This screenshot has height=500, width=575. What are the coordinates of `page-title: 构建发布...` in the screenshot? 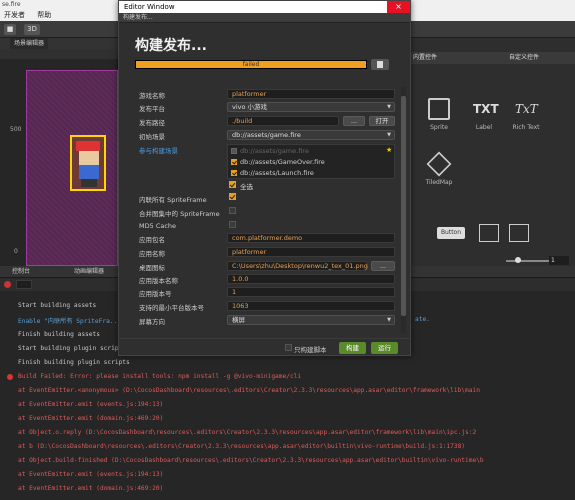 It's located at (171, 46).